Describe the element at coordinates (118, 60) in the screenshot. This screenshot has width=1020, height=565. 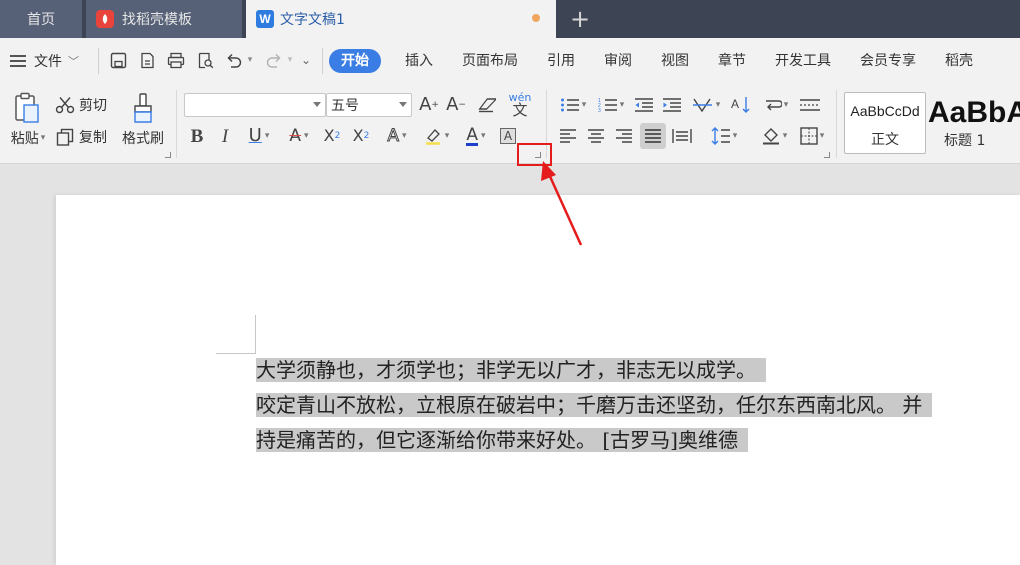
I see `save-icon` at that location.